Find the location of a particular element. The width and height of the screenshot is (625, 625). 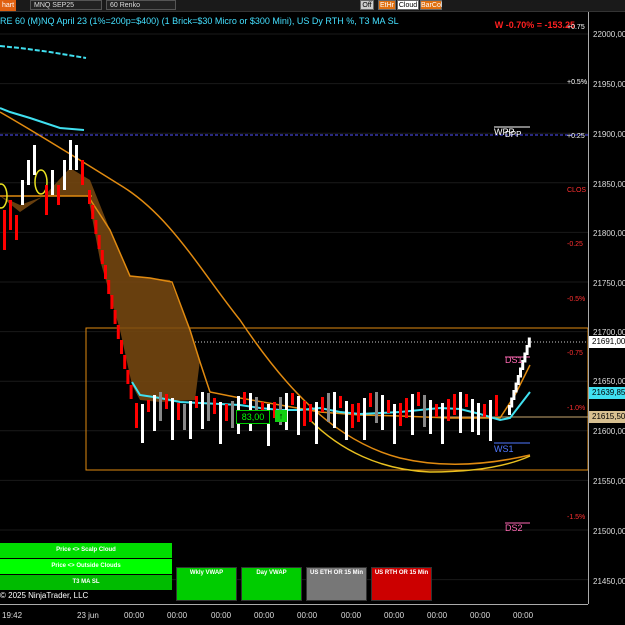

price-tick: 21750,00 is located at coordinates (609, 283).